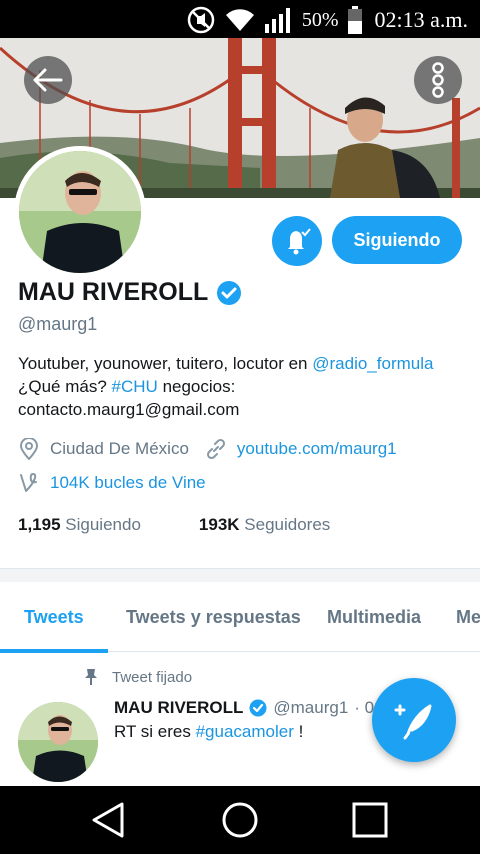 This screenshot has width=480, height=854. I want to click on nav-home-icon, so click(240, 820).